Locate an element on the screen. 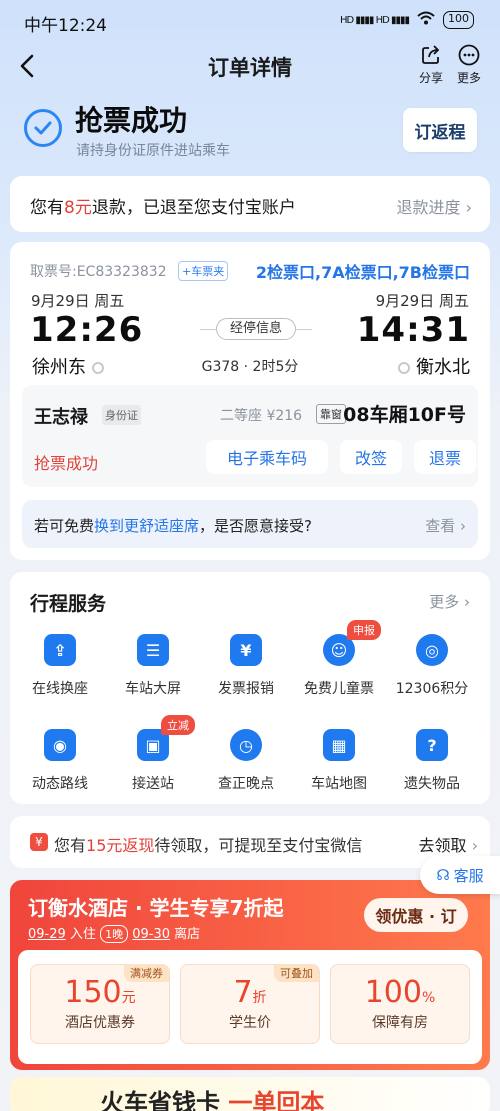 This screenshot has width=500, height=1111. more-button: 更多 is located at coordinates (469, 65).